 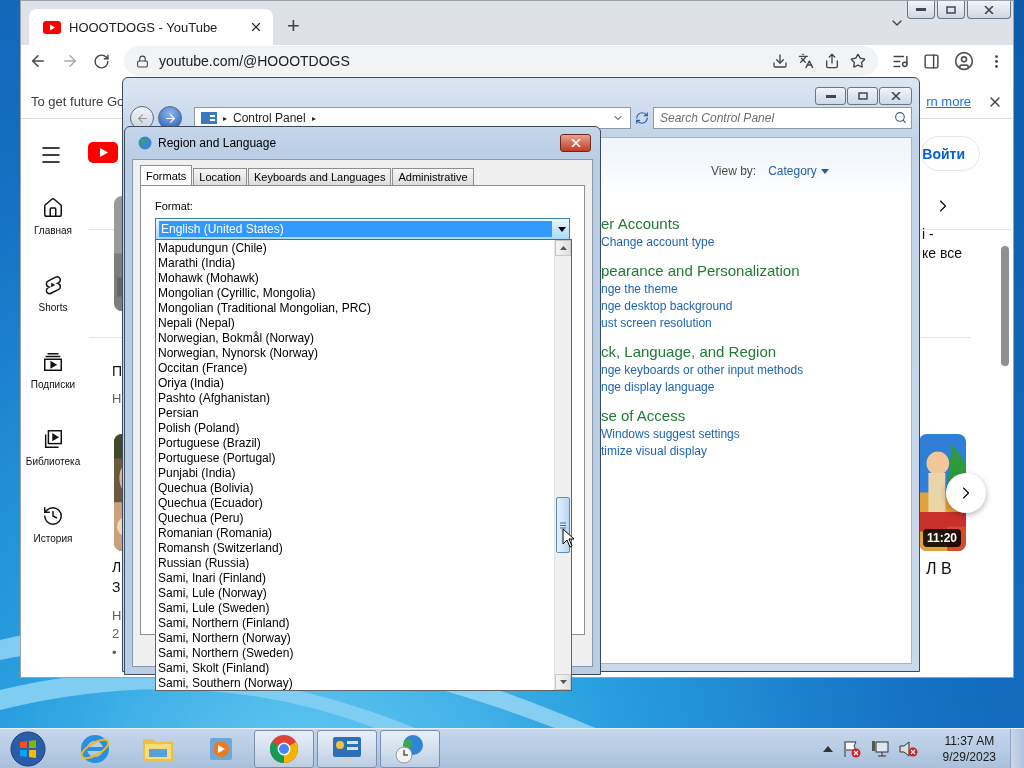 What do you see at coordinates (355, 353) in the screenshot?
I see `list-option: Norwegian, Nynorsk (Norway)` at bounding box center [355, 353].